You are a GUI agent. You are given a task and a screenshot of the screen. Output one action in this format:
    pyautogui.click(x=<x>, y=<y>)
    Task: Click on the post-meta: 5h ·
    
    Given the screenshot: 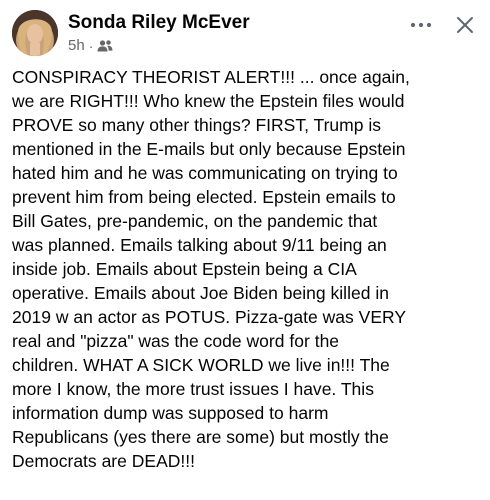 What is the action you would take?
    pyautogui.click(x=159, y=46)
    